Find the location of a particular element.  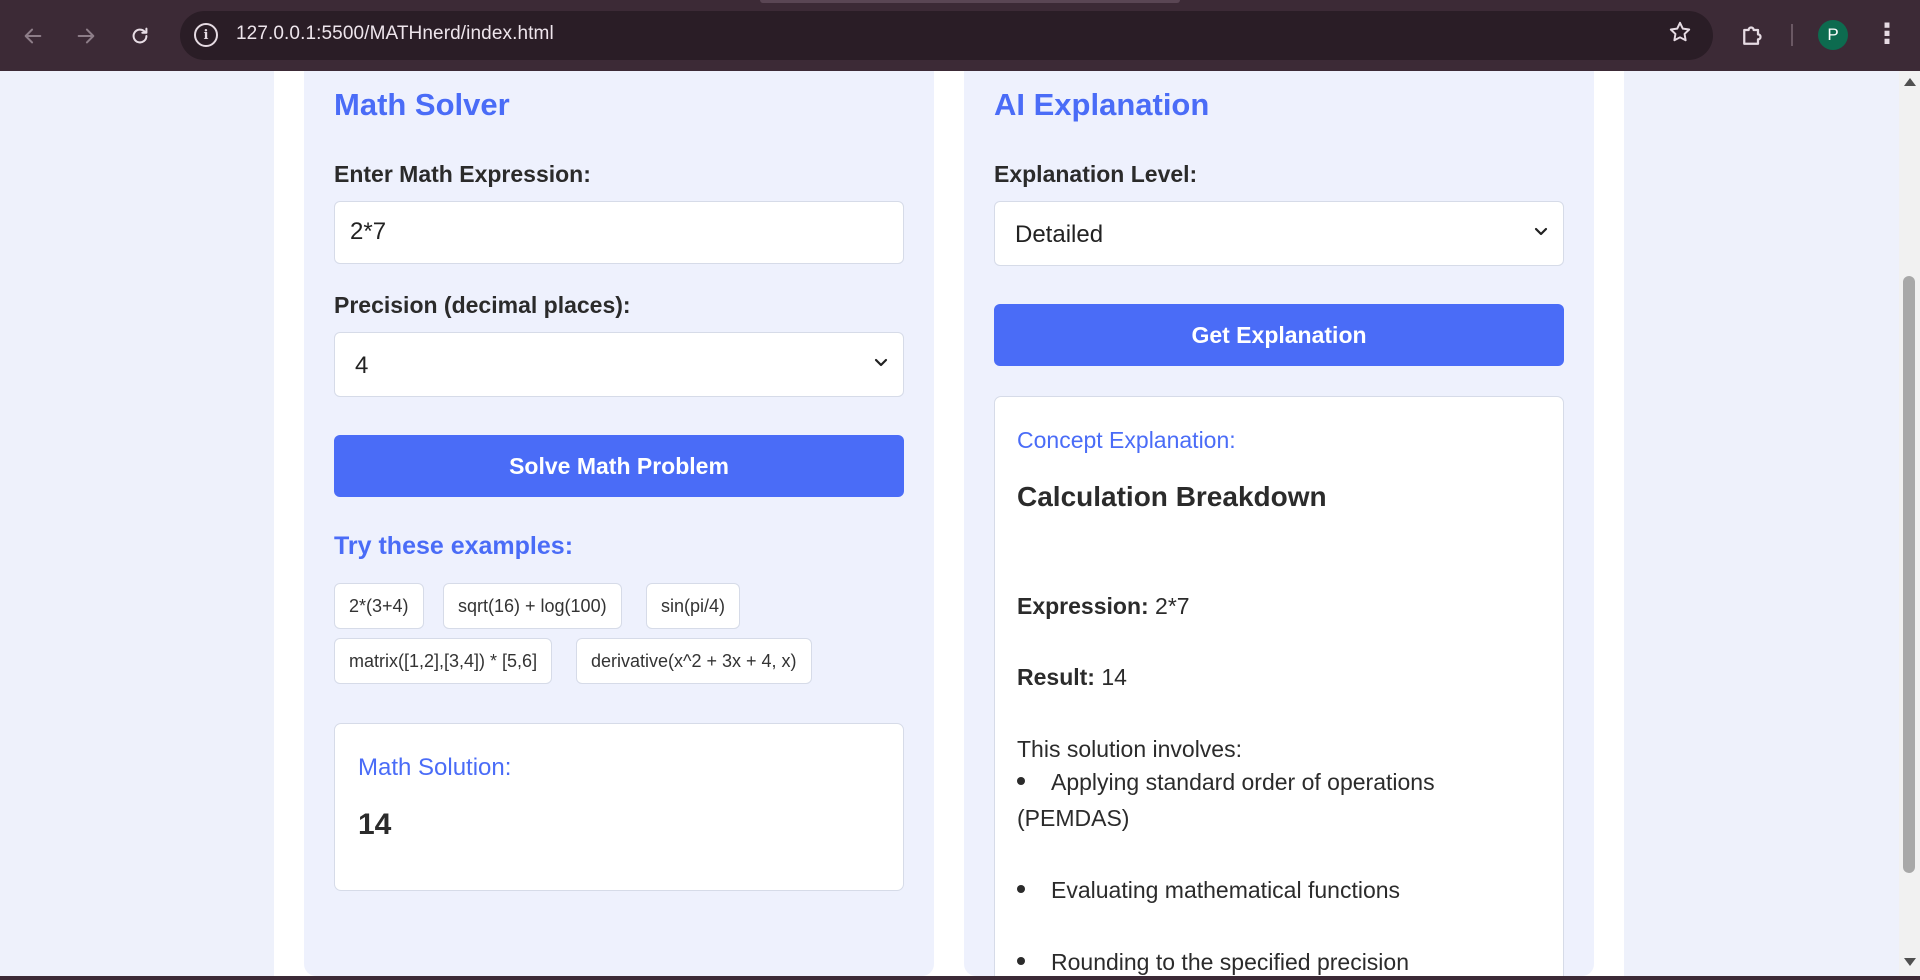

forward-button is located at coordinates (86, 36).